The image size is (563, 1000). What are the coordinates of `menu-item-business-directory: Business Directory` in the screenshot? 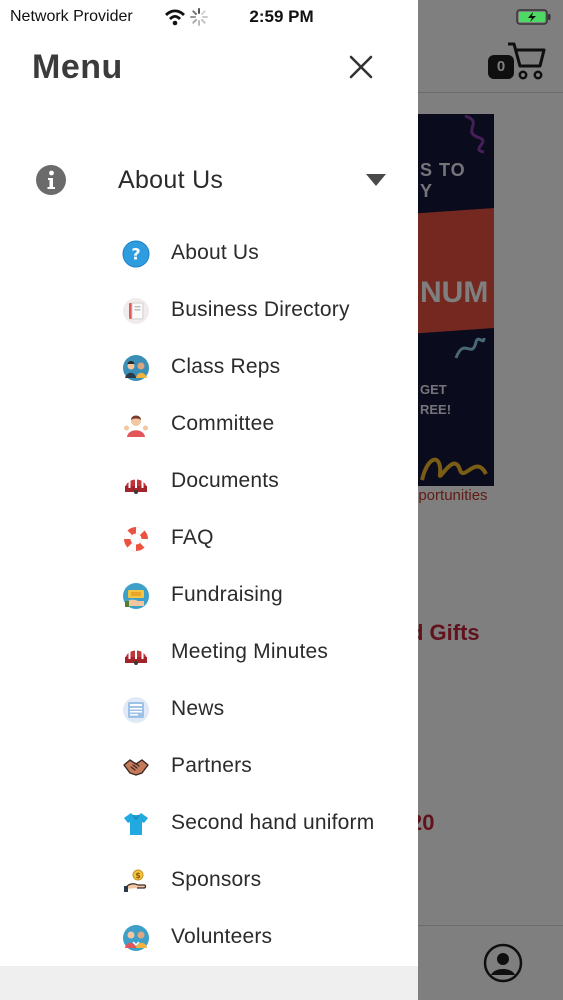 It's located at (209, 311).